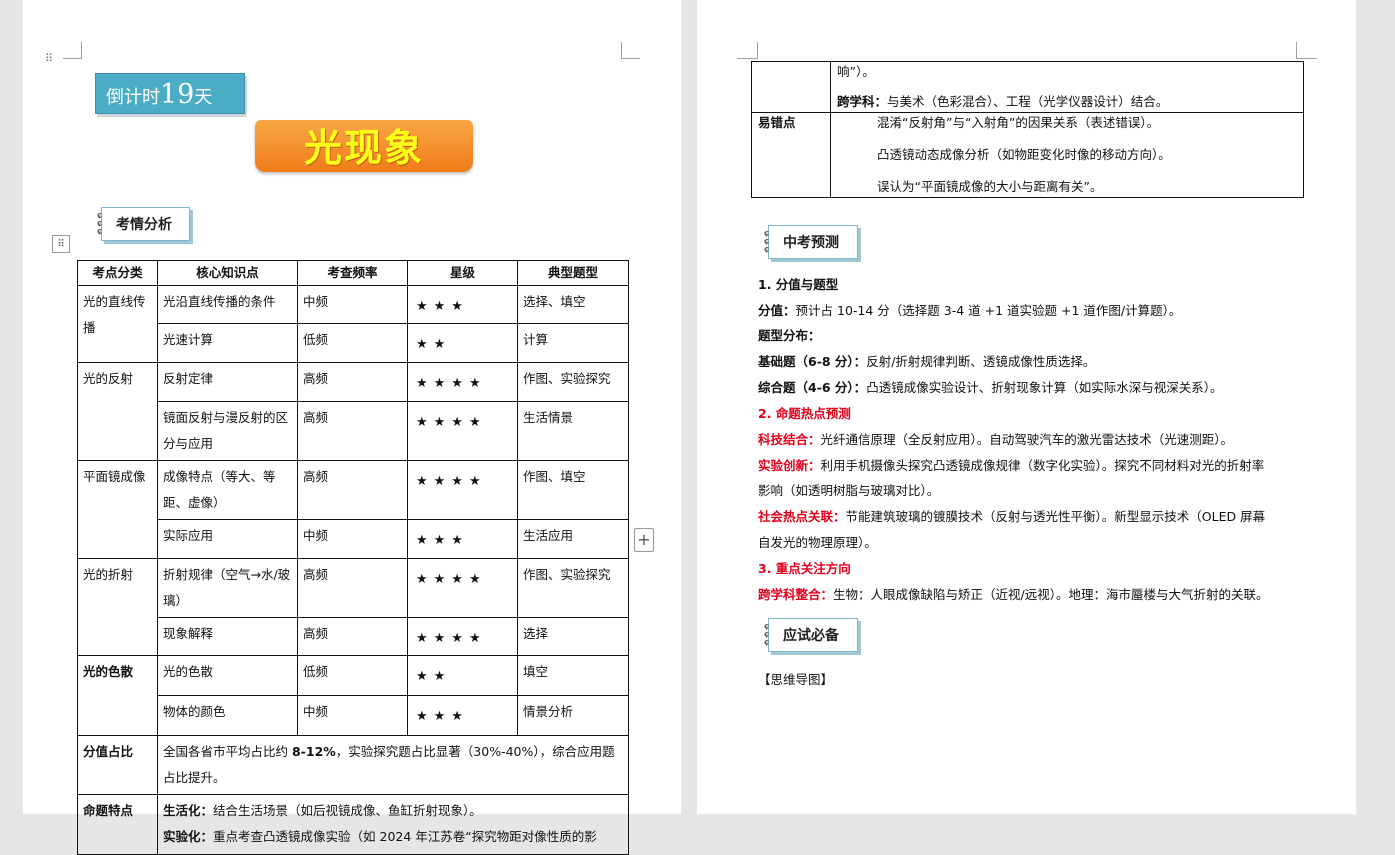 The width and height of the screenshot is (1395, 855). I want to click on feature-line: 实验化：重点考查凸透镜成像实验（如 2024 年江苏卷“探究物距对像性质的影, so click(393, 837).